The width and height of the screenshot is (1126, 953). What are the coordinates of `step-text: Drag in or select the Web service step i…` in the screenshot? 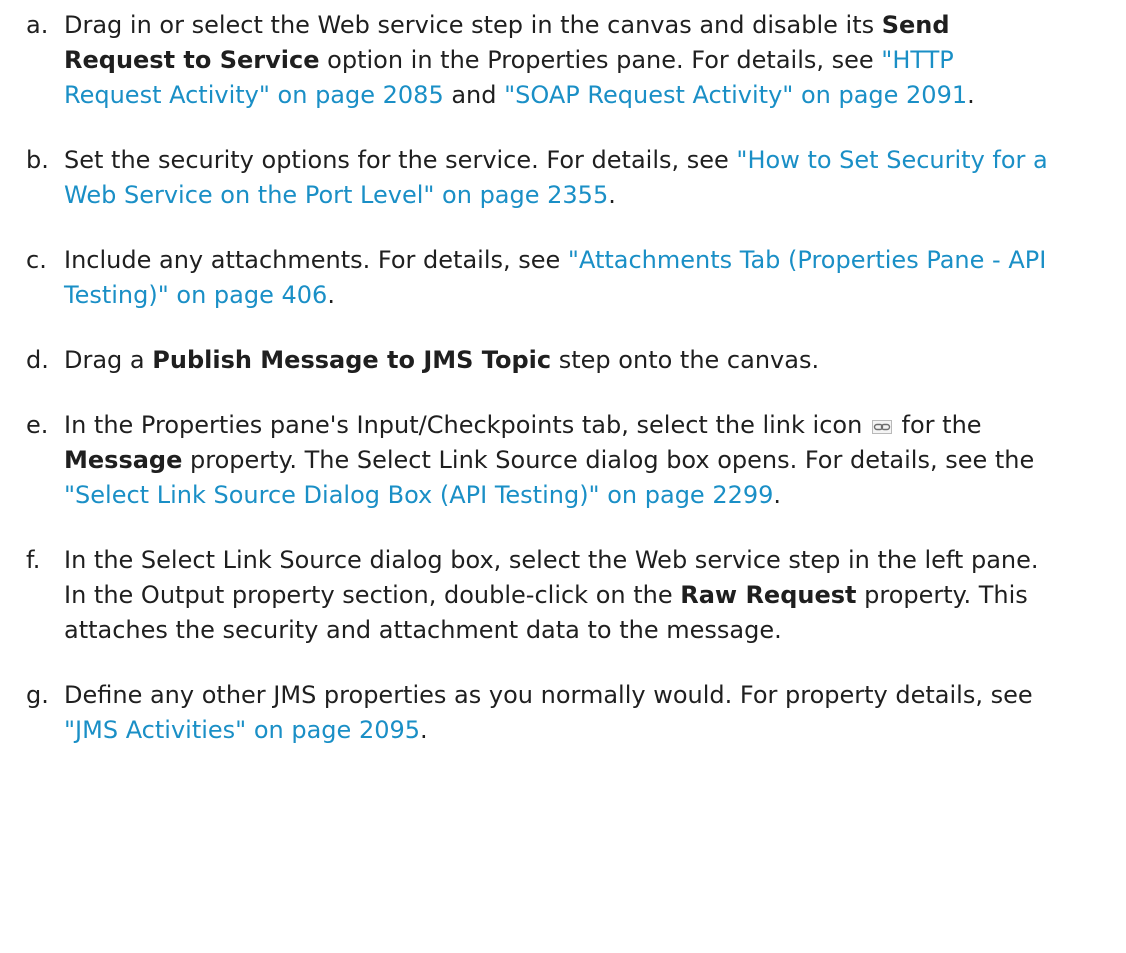 It's located at (473, 25).